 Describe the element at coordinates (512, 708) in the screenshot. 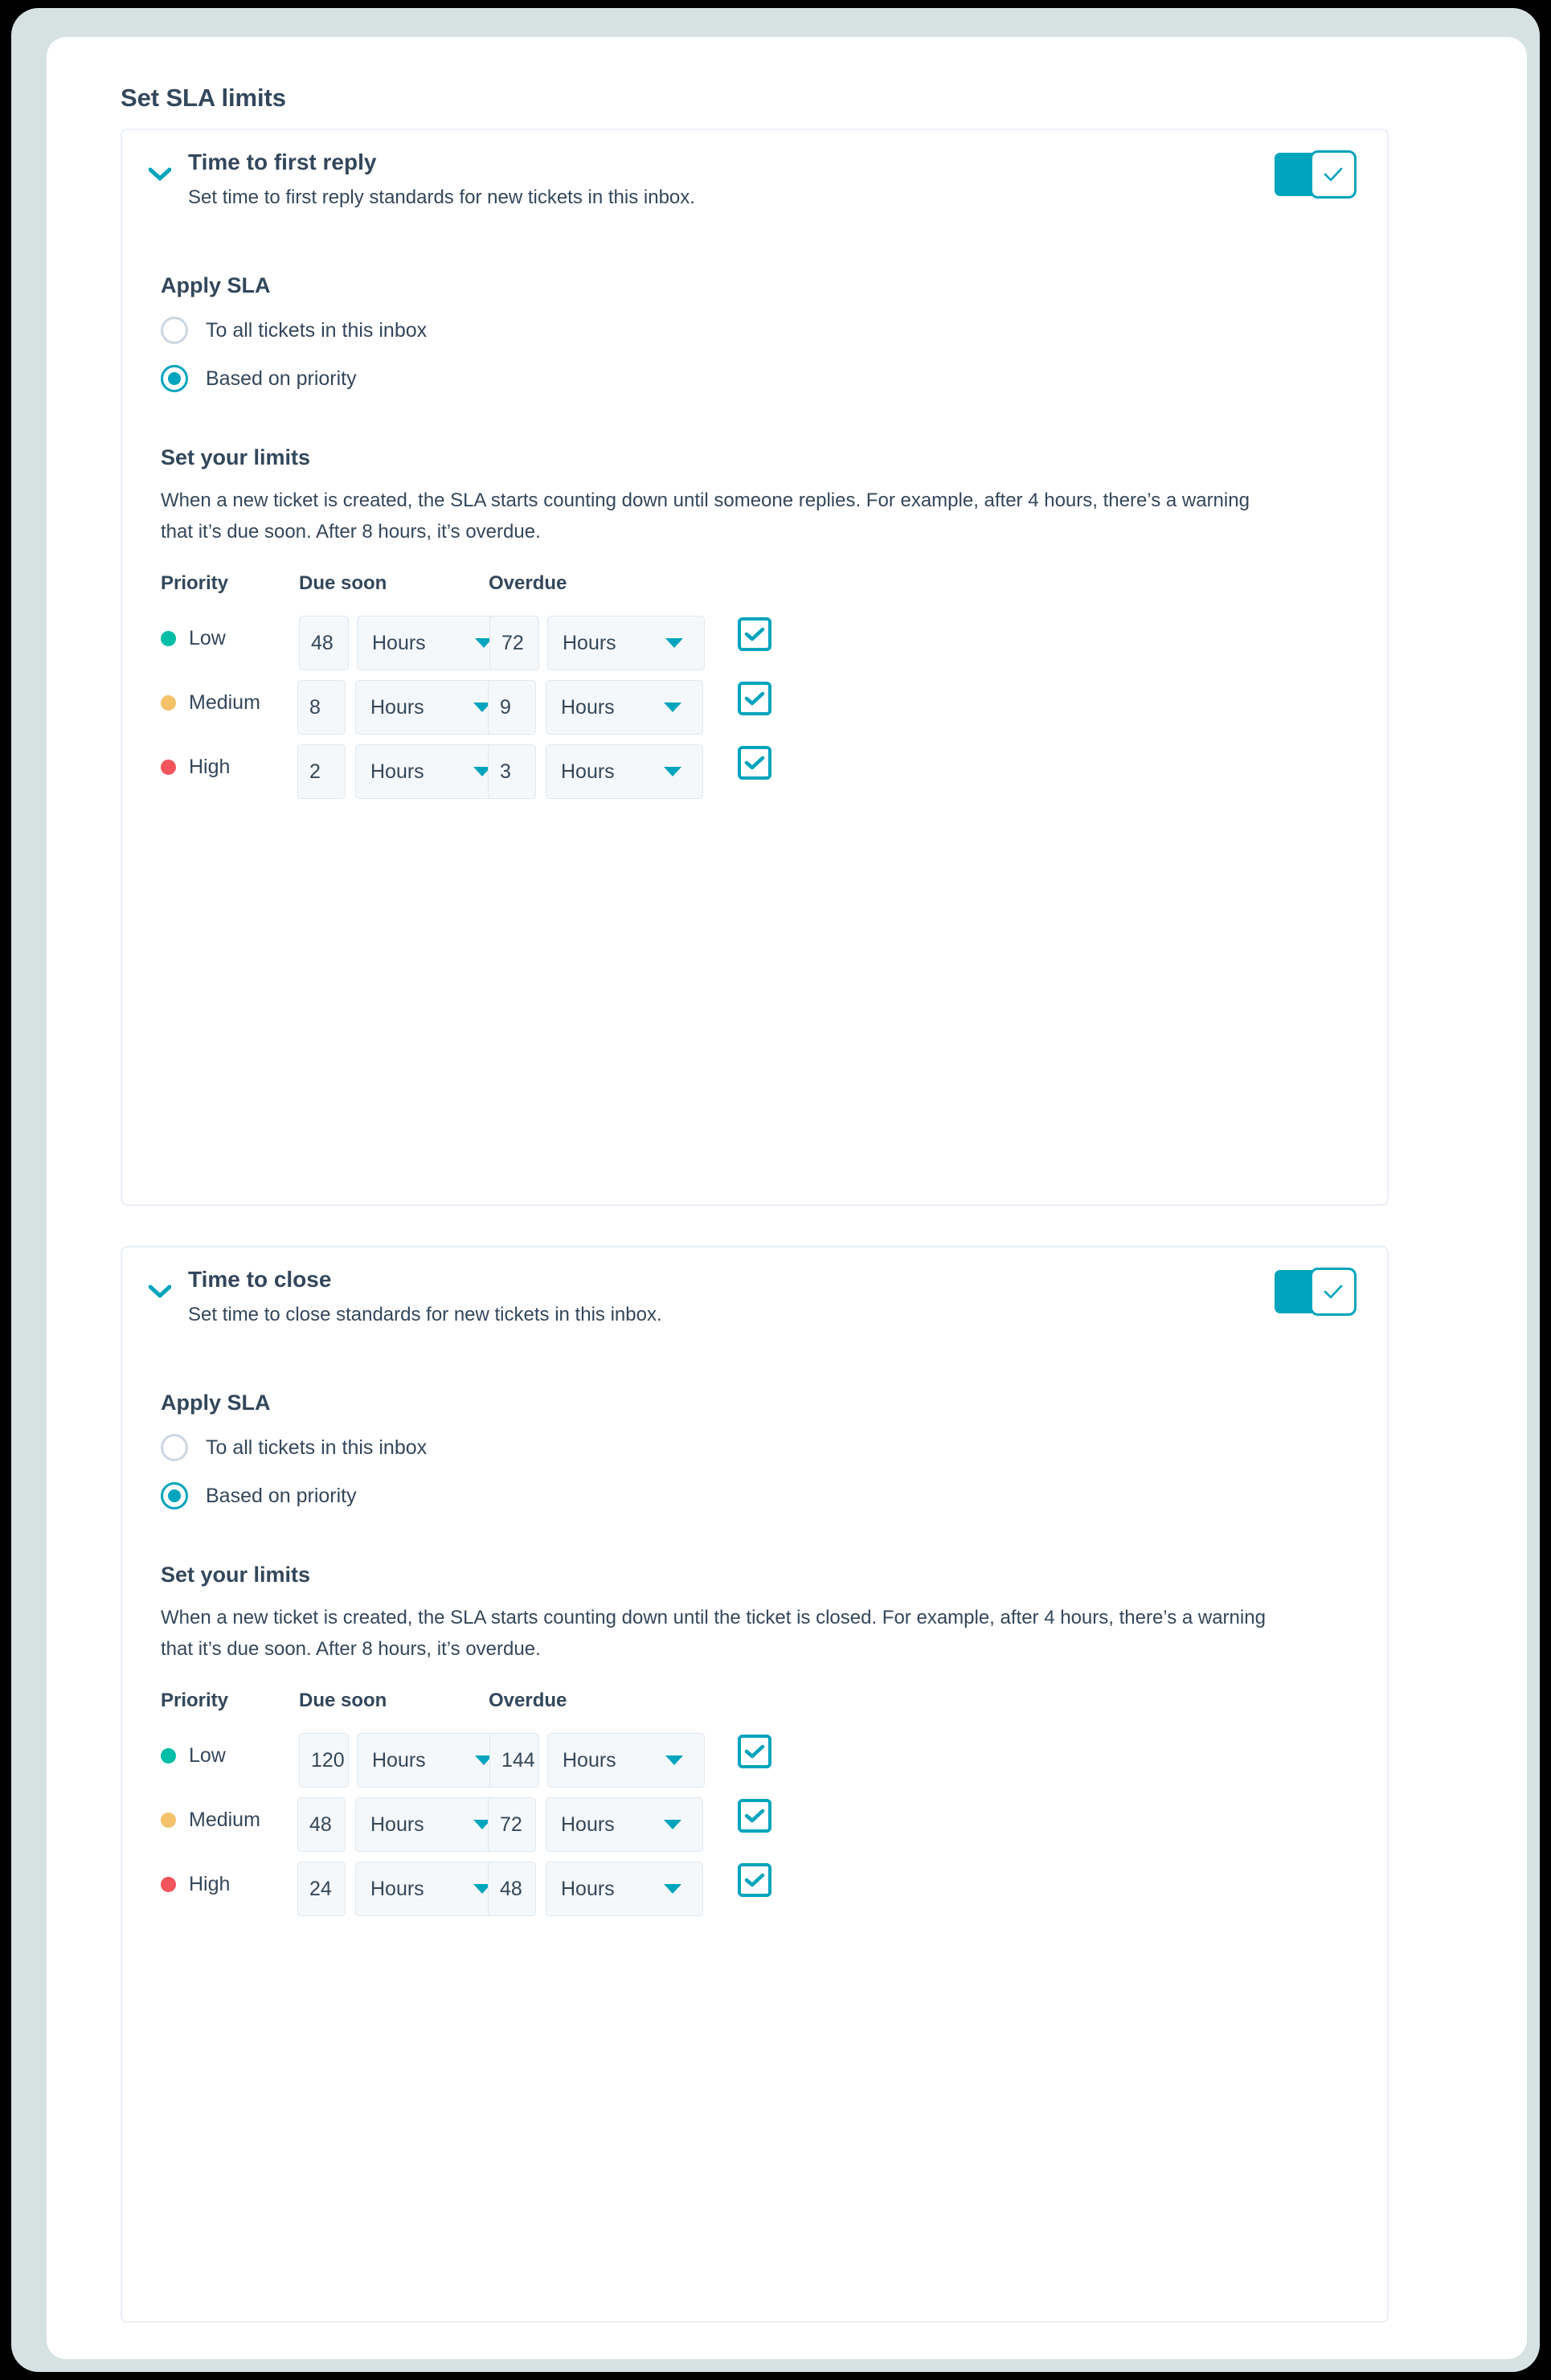

I see `overdue-value-input: 9` at that location.